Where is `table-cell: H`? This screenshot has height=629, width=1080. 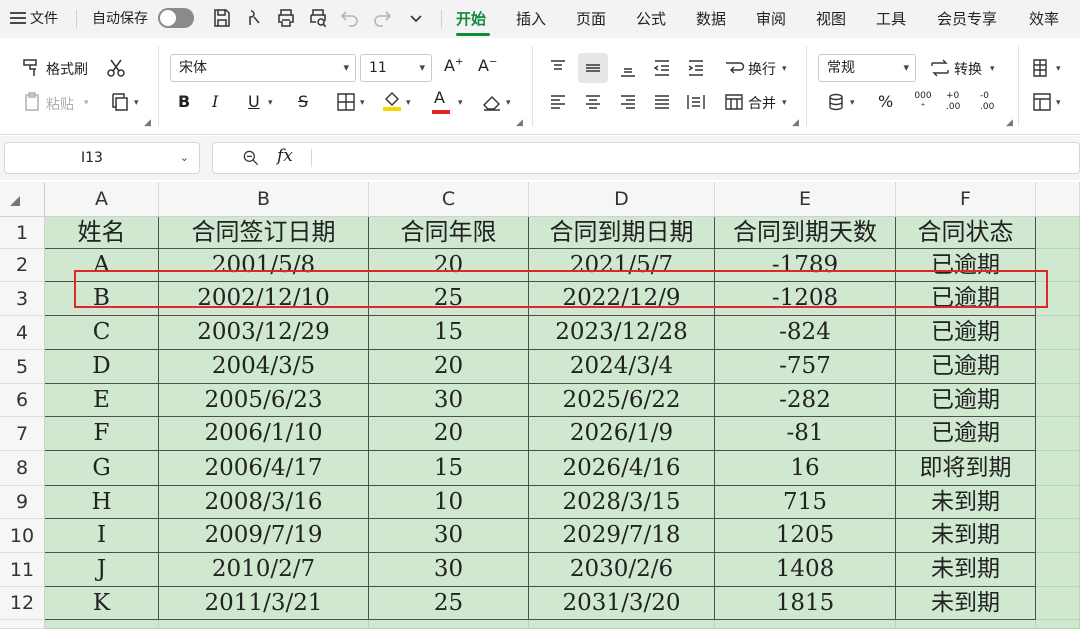
table-cell: H is located at coordinates (102, 502).